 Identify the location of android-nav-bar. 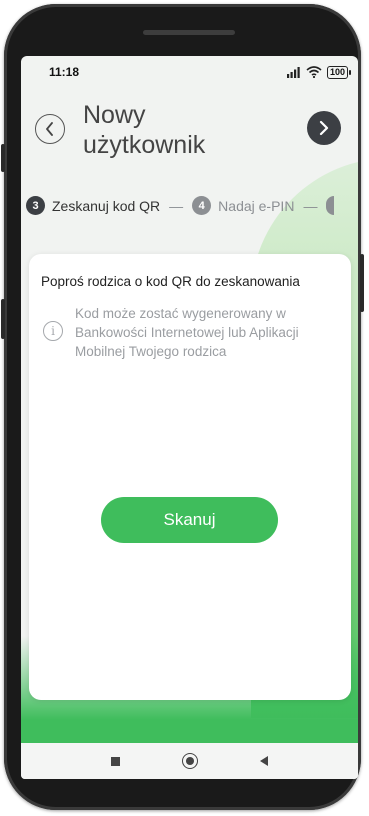
(189, 761).